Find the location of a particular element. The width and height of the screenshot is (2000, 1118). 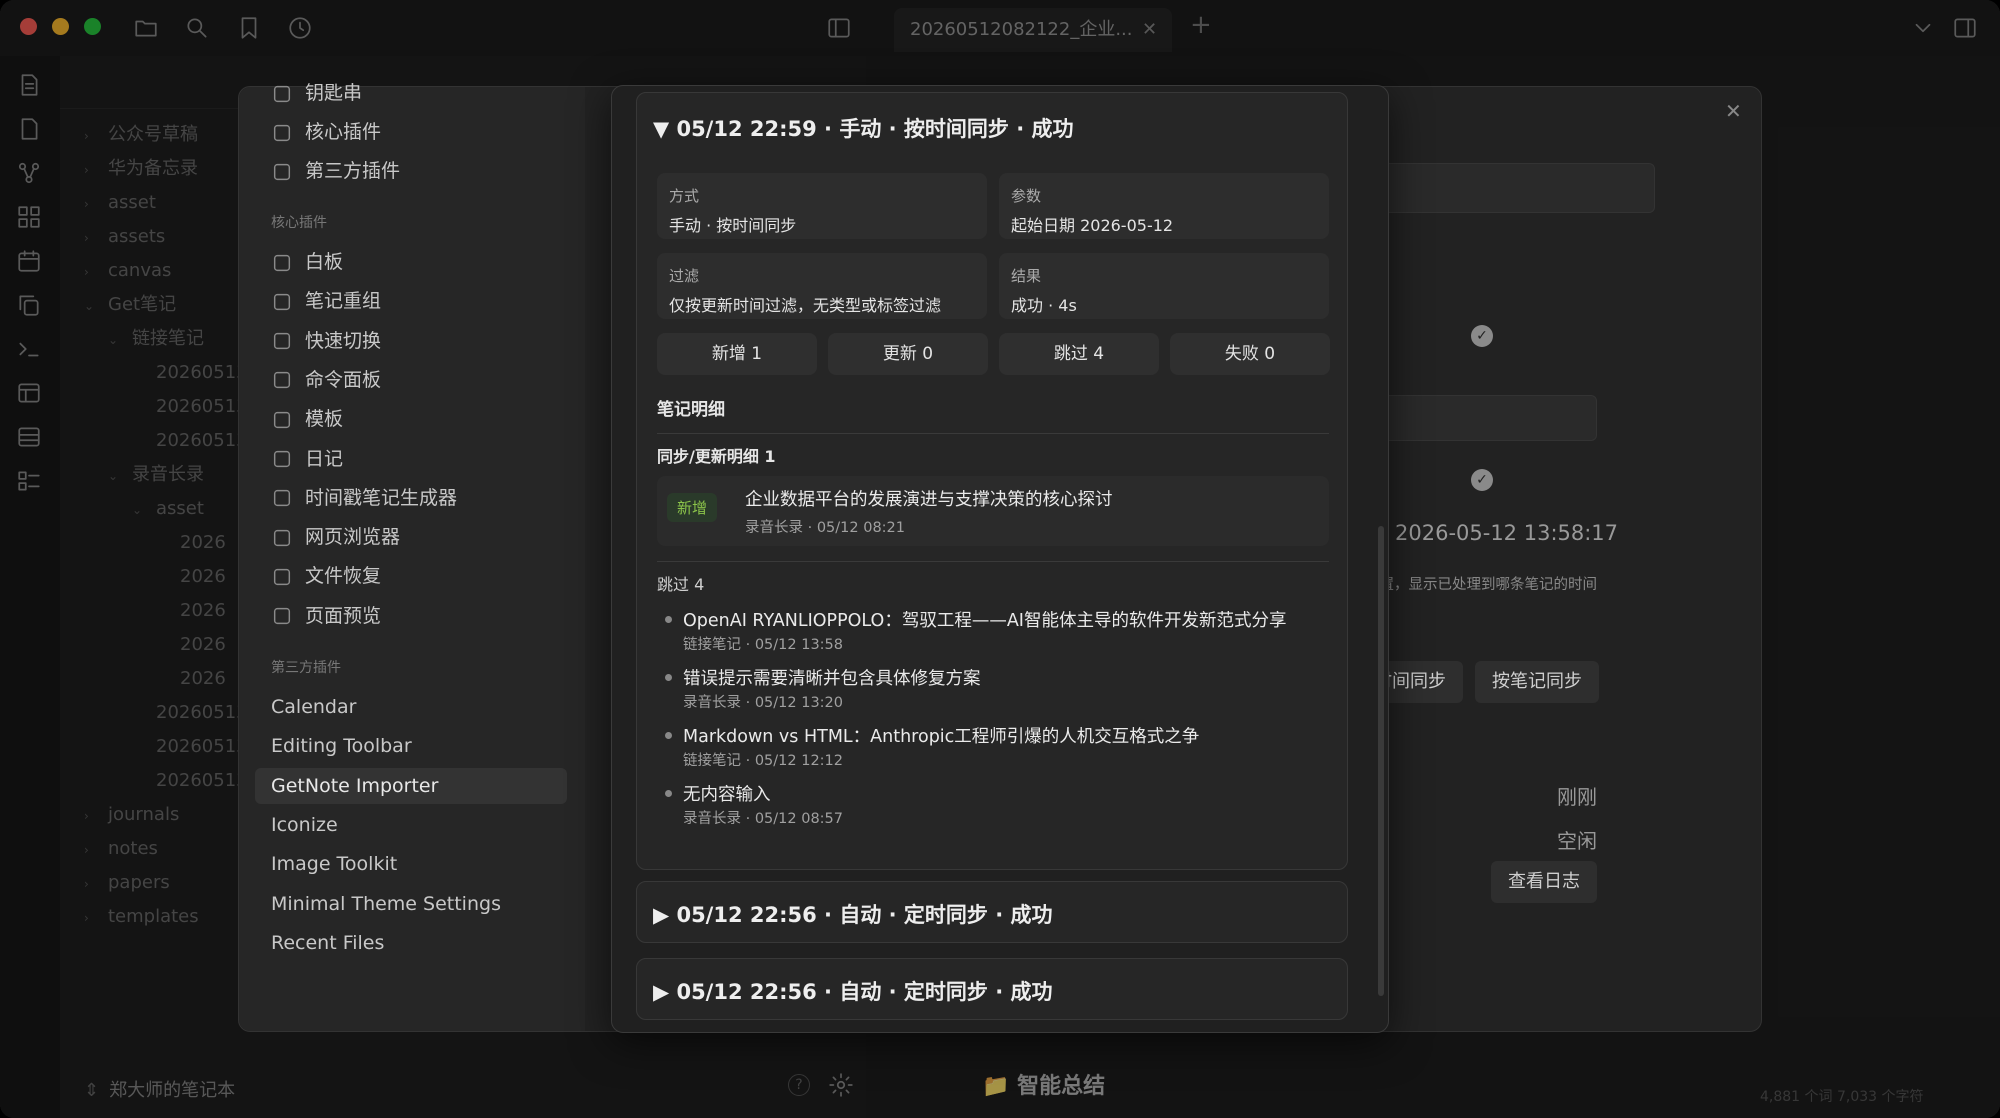

stat-failed: 失败 0 is located at coordinates (1250, 354).